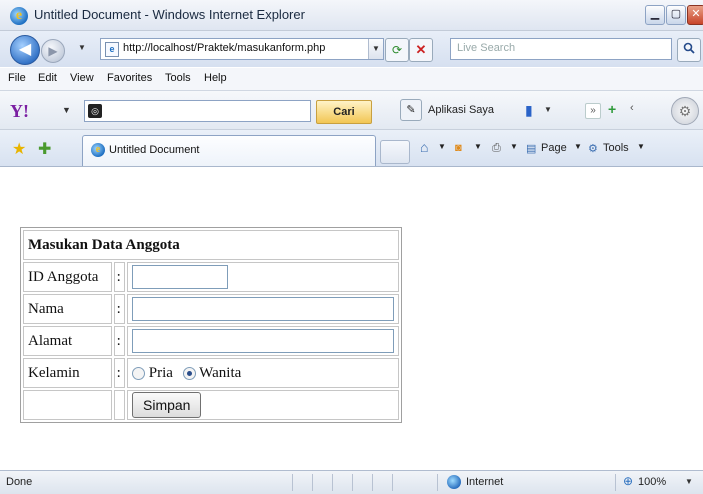 This screenshot has width=703, height=494. I want to click on radio-pria-label: Pria, so click(160, 372).